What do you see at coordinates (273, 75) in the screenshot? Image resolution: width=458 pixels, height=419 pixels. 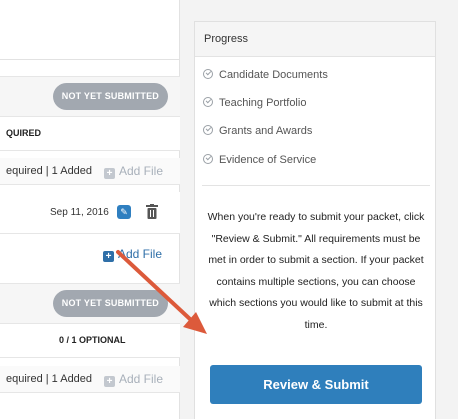 I see `progress-item-label: Candidate Documents` at bounding box center [273, 75].